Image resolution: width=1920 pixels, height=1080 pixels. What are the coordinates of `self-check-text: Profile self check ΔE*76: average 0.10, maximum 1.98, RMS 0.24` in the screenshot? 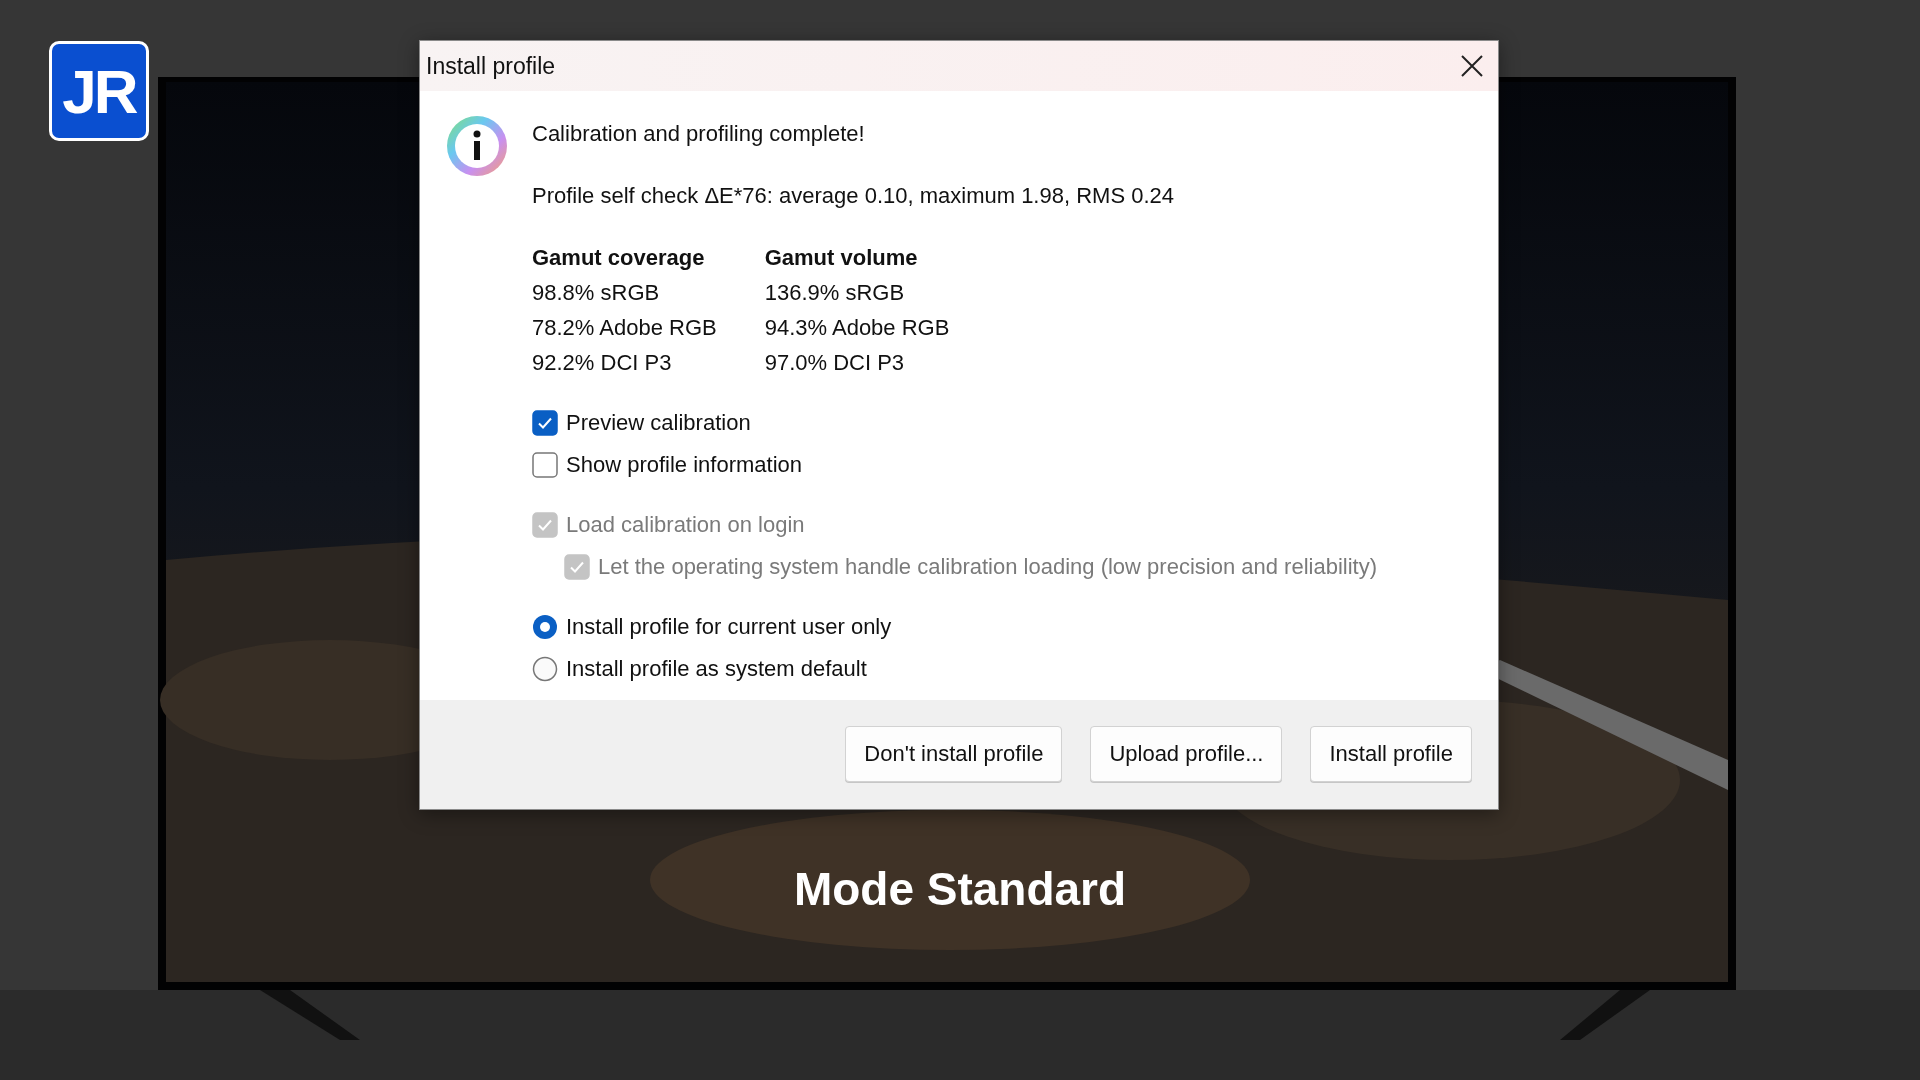 It's located at (853, 196).